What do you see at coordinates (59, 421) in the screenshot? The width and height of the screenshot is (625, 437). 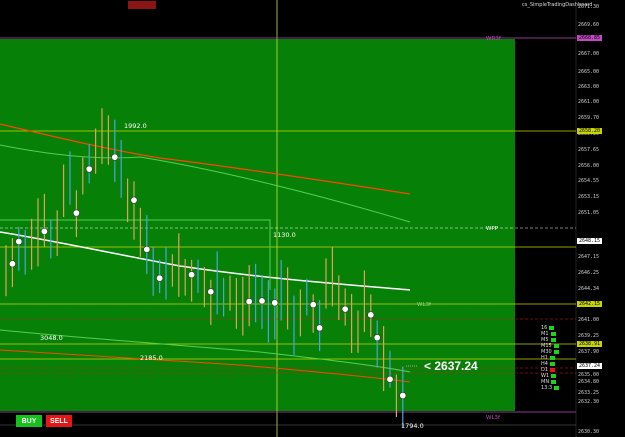 I see `sell-button: SELL` at bounding box center [59, 421].